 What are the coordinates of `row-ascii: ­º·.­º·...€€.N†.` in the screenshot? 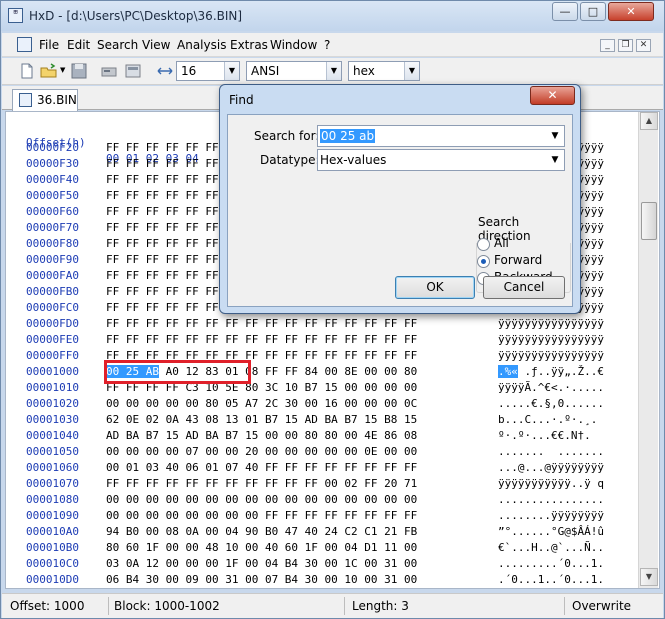 It's located at (544, 436).